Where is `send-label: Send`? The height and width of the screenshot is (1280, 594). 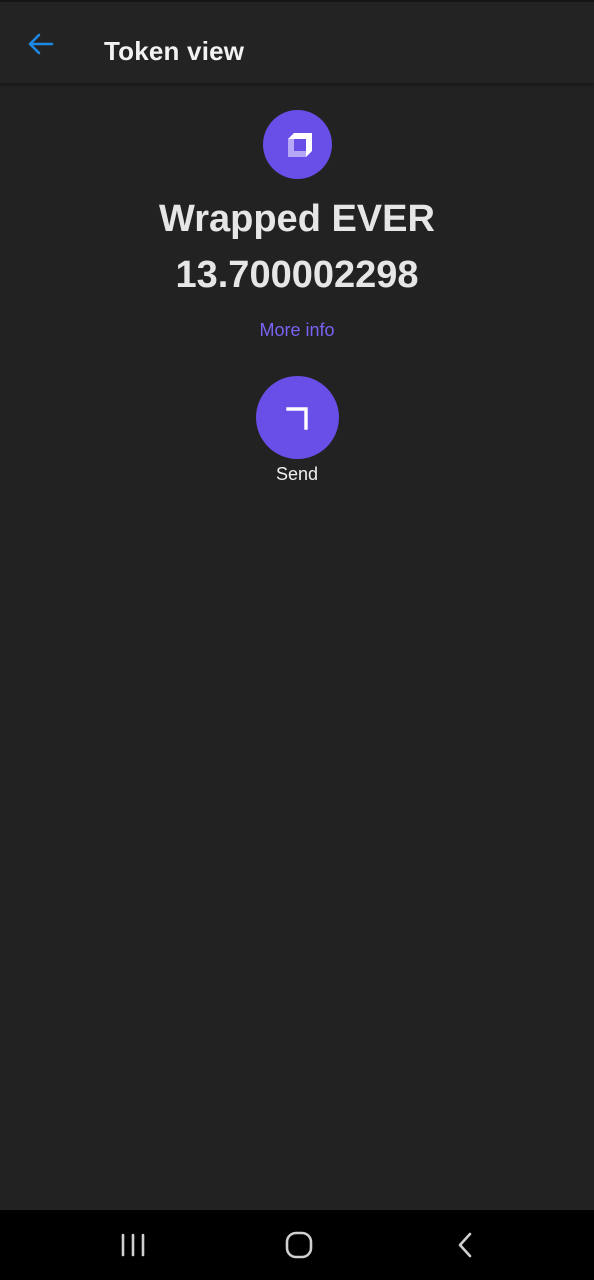
send-label: Send is located at coordinates (297, 474).